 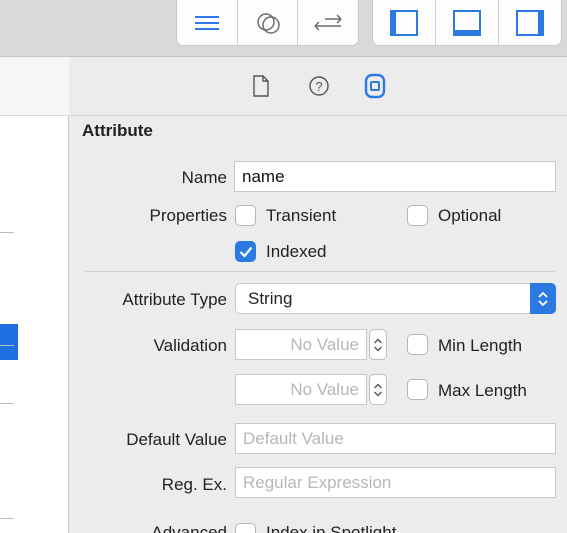 I want to click on min-length-field: No Value, so click(x=301, y=344).